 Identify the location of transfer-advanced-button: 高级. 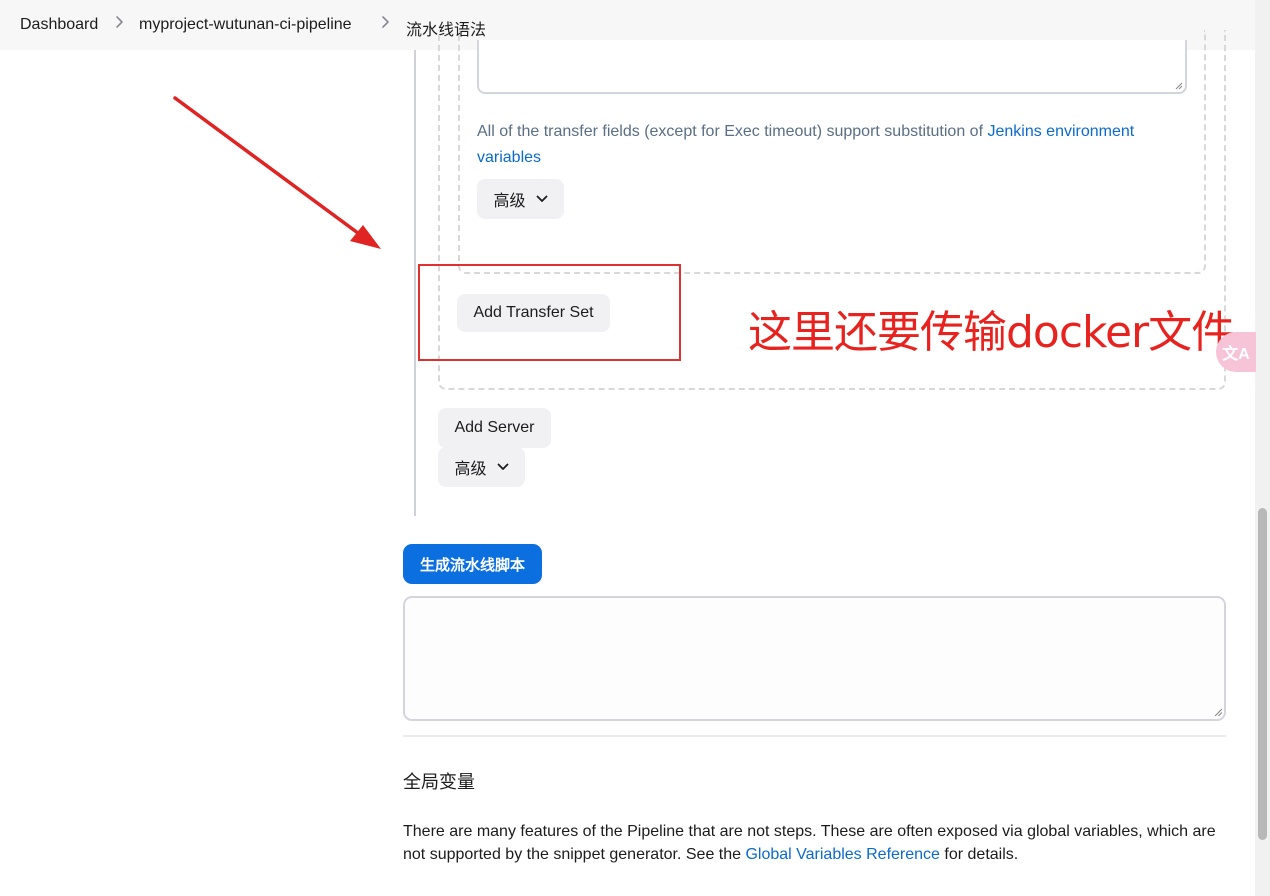
(520, 199).